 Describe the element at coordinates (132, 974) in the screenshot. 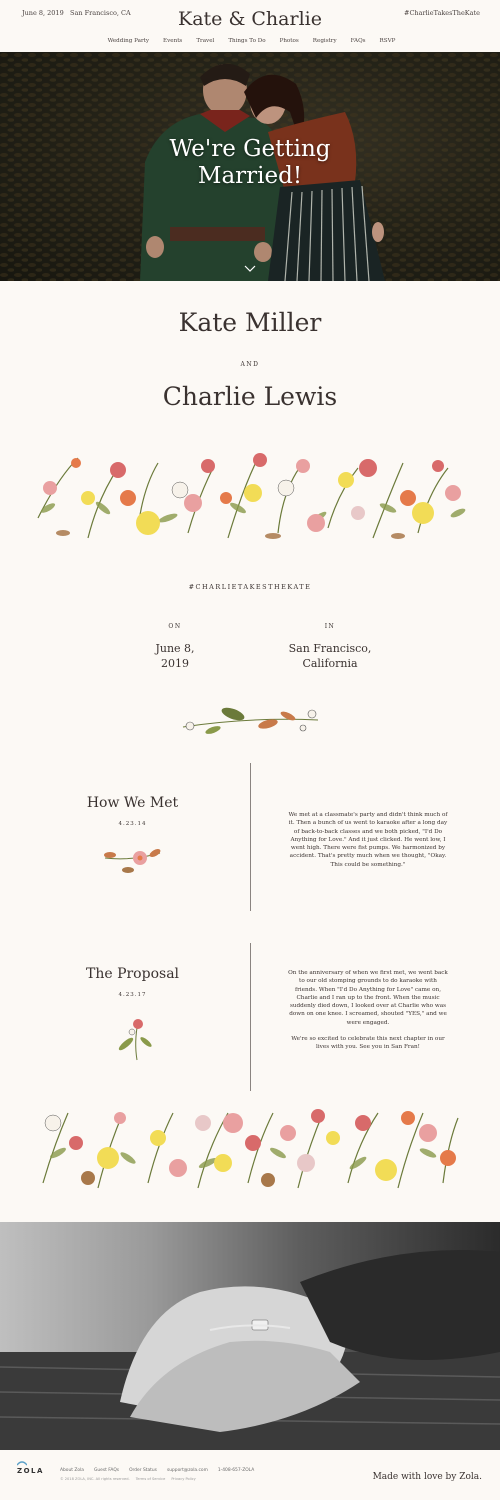

I see `story-title-proposal: The Proposal` at that location.